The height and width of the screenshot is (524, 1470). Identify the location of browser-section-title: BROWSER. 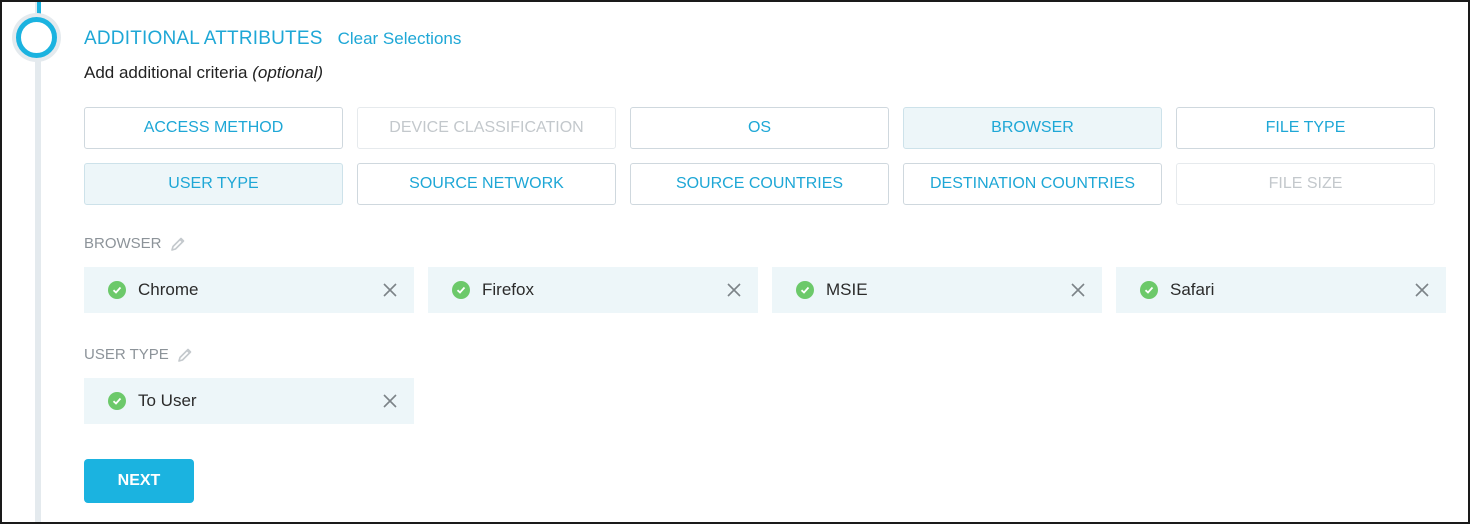
(123, 243).